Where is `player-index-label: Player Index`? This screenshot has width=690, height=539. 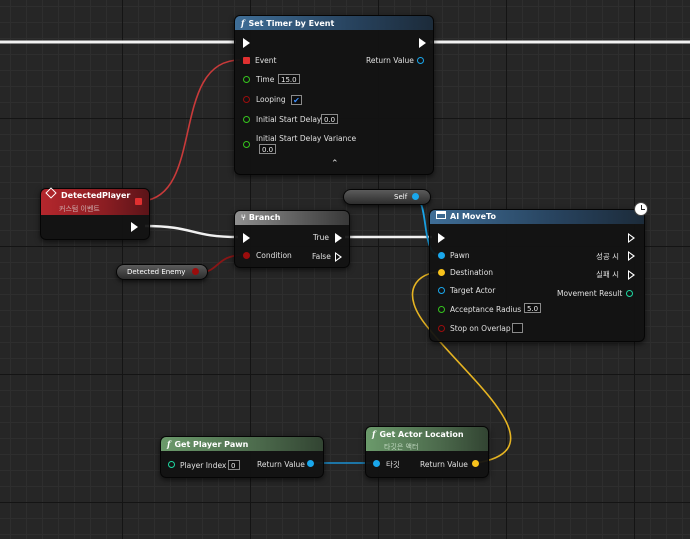 player-index-label: Player Index is located at coordinates (203, 465).